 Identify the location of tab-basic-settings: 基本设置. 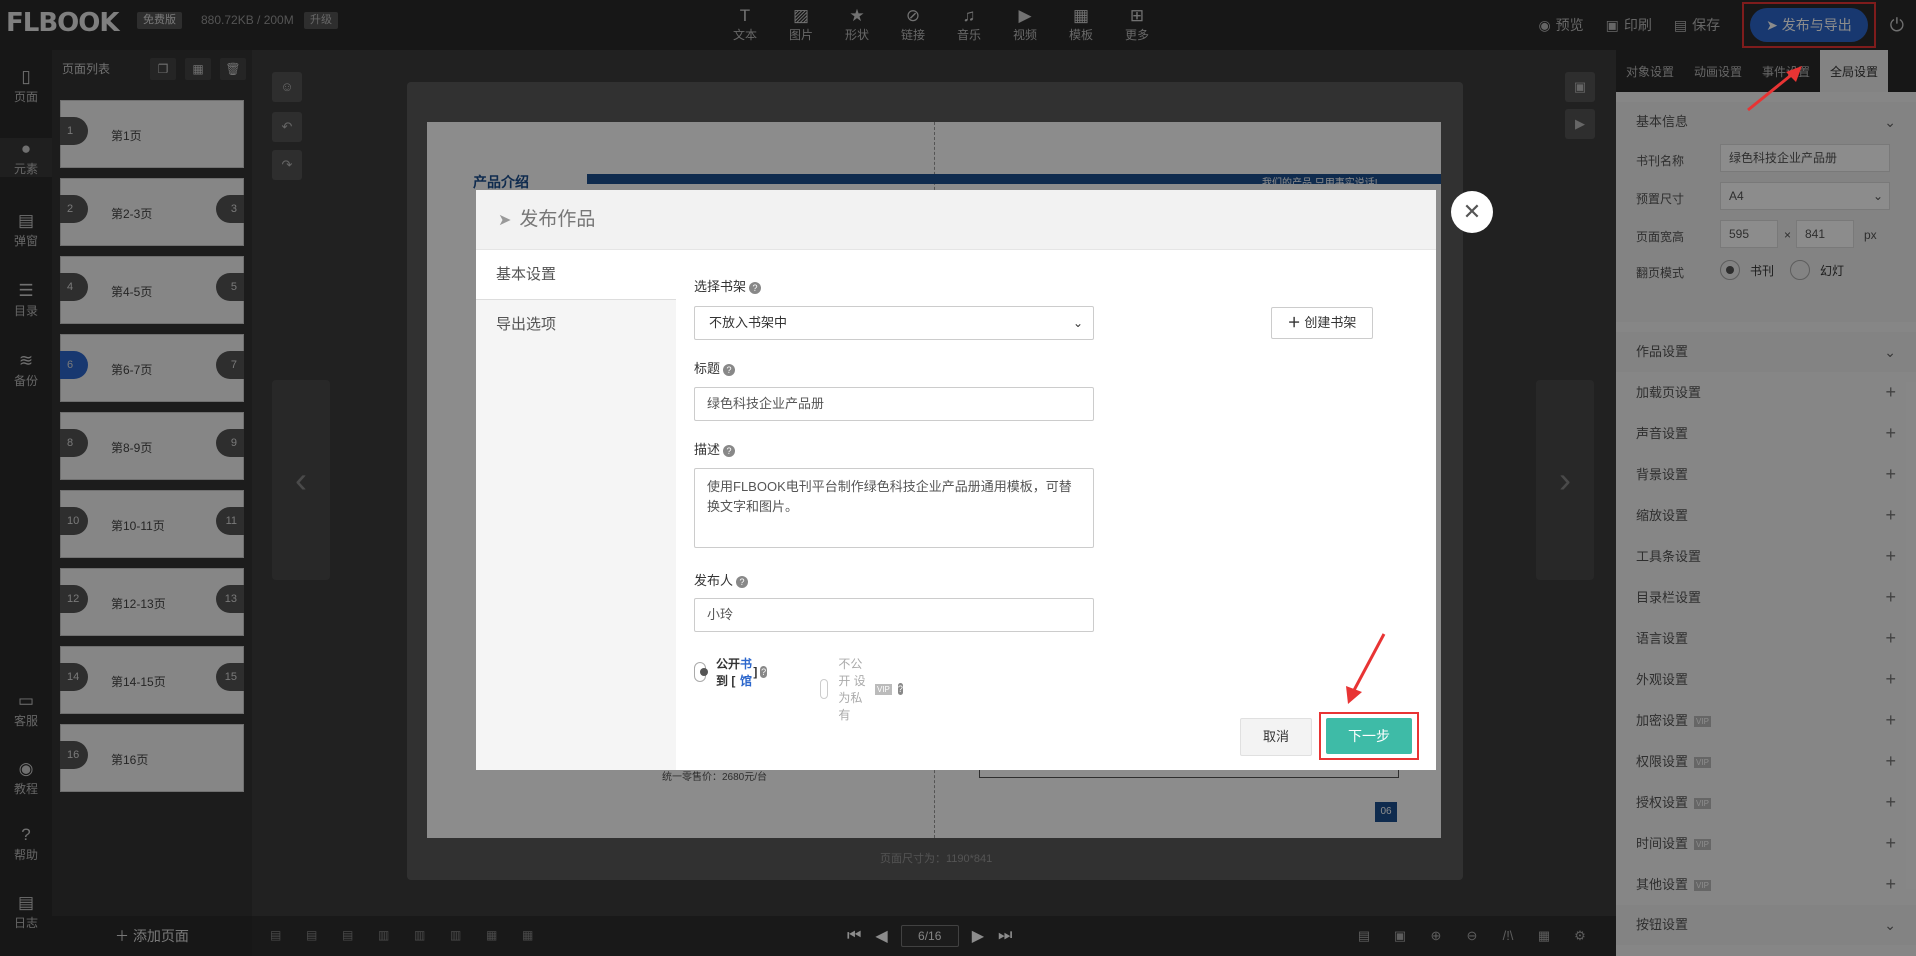
(576, 275).